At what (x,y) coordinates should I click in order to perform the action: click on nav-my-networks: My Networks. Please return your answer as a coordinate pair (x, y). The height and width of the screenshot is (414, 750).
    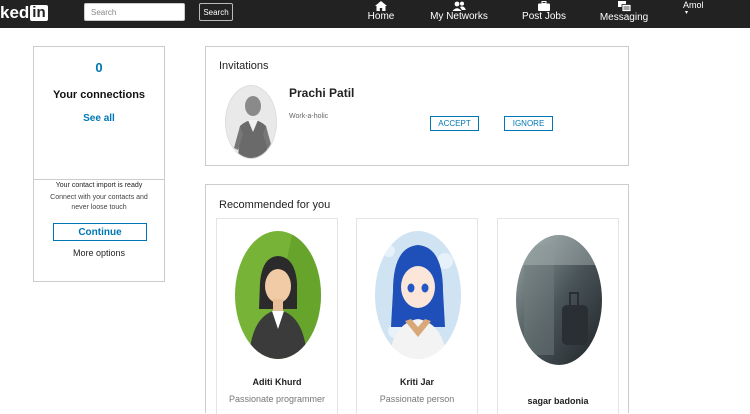
    Looking at the image, I should click on (459, 14).